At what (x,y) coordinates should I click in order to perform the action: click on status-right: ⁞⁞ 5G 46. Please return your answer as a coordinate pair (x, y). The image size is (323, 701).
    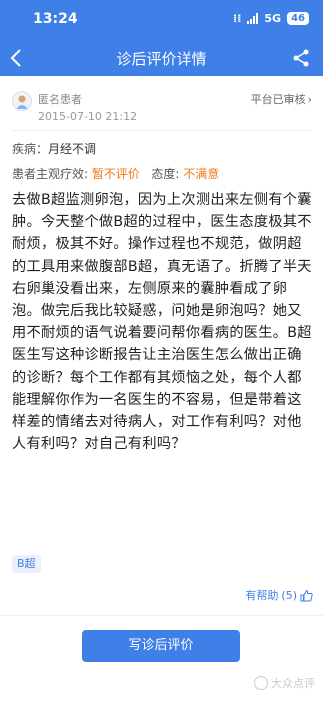
    Looking at the image, I should click on (271, 18).